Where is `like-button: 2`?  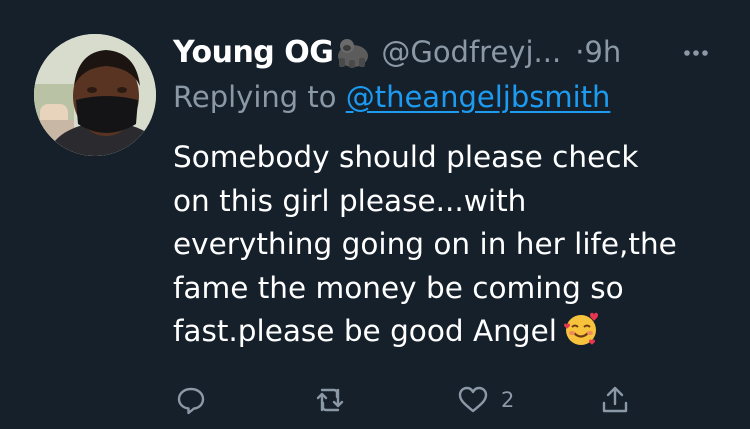
like-button: 2 is located at coordinates (485, 400).